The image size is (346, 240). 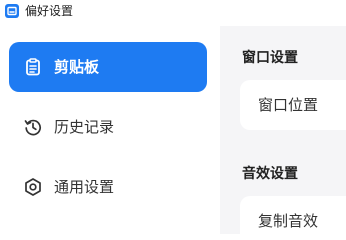 What do you see at coordinates (12, 11) in the screenshot?
I see `clipboard-app-icon` at bounding box center [12, 11].